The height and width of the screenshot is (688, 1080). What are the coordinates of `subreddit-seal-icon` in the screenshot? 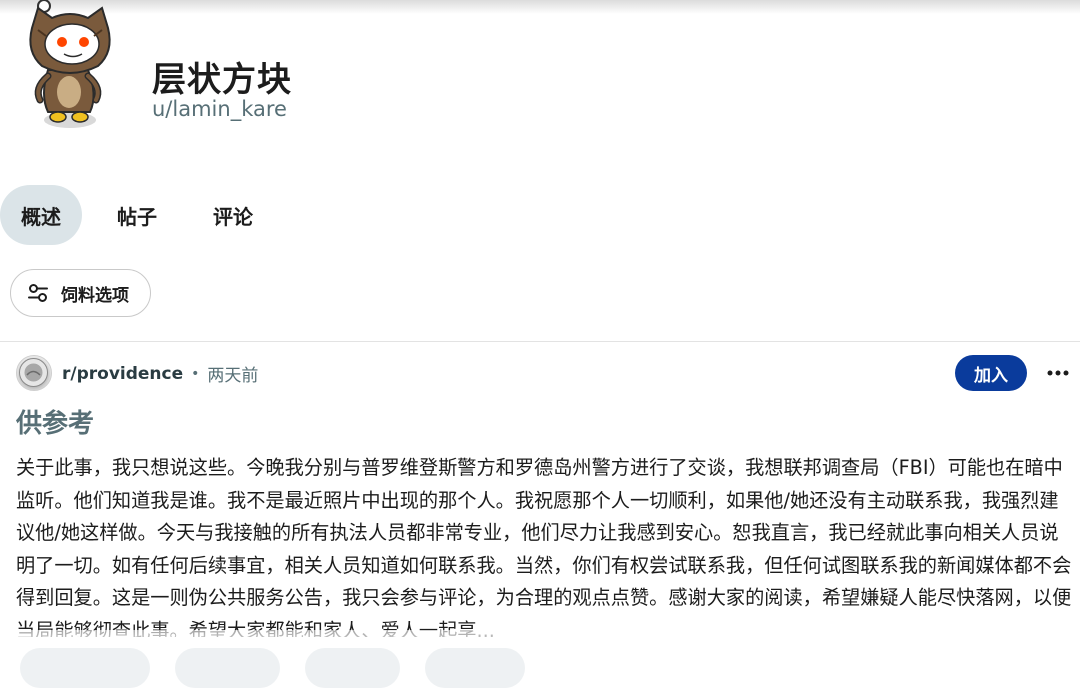 It's located at (33, 372).